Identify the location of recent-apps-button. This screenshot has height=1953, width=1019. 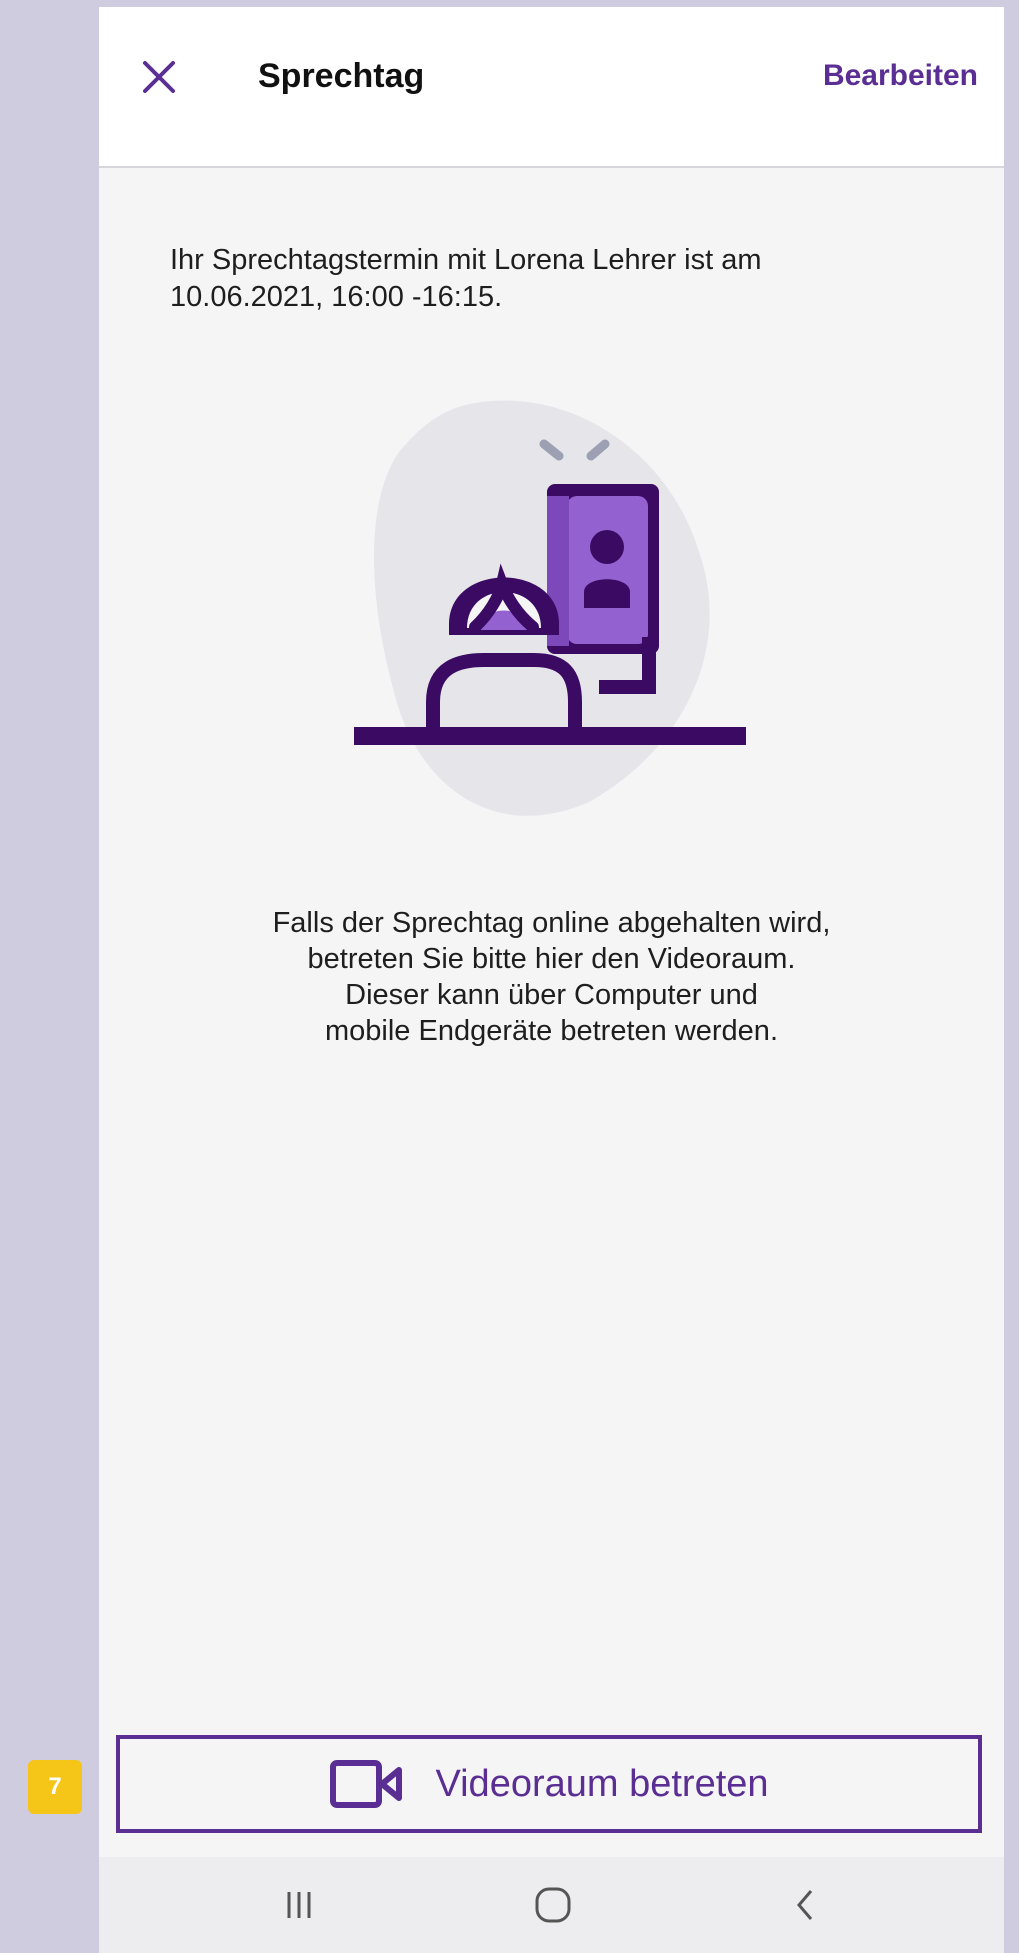
(299, 1905).